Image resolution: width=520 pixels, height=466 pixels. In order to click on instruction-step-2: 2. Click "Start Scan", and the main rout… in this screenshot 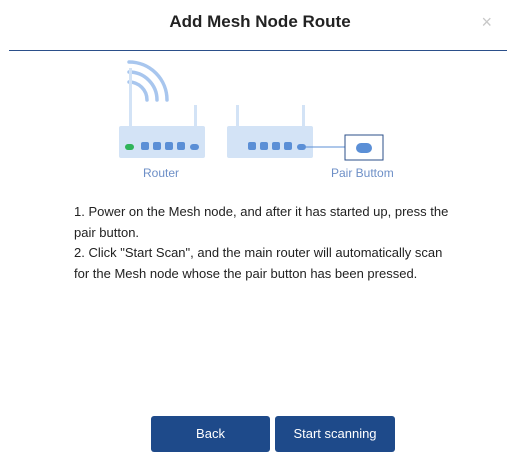, I will do `click(258, 263)`.